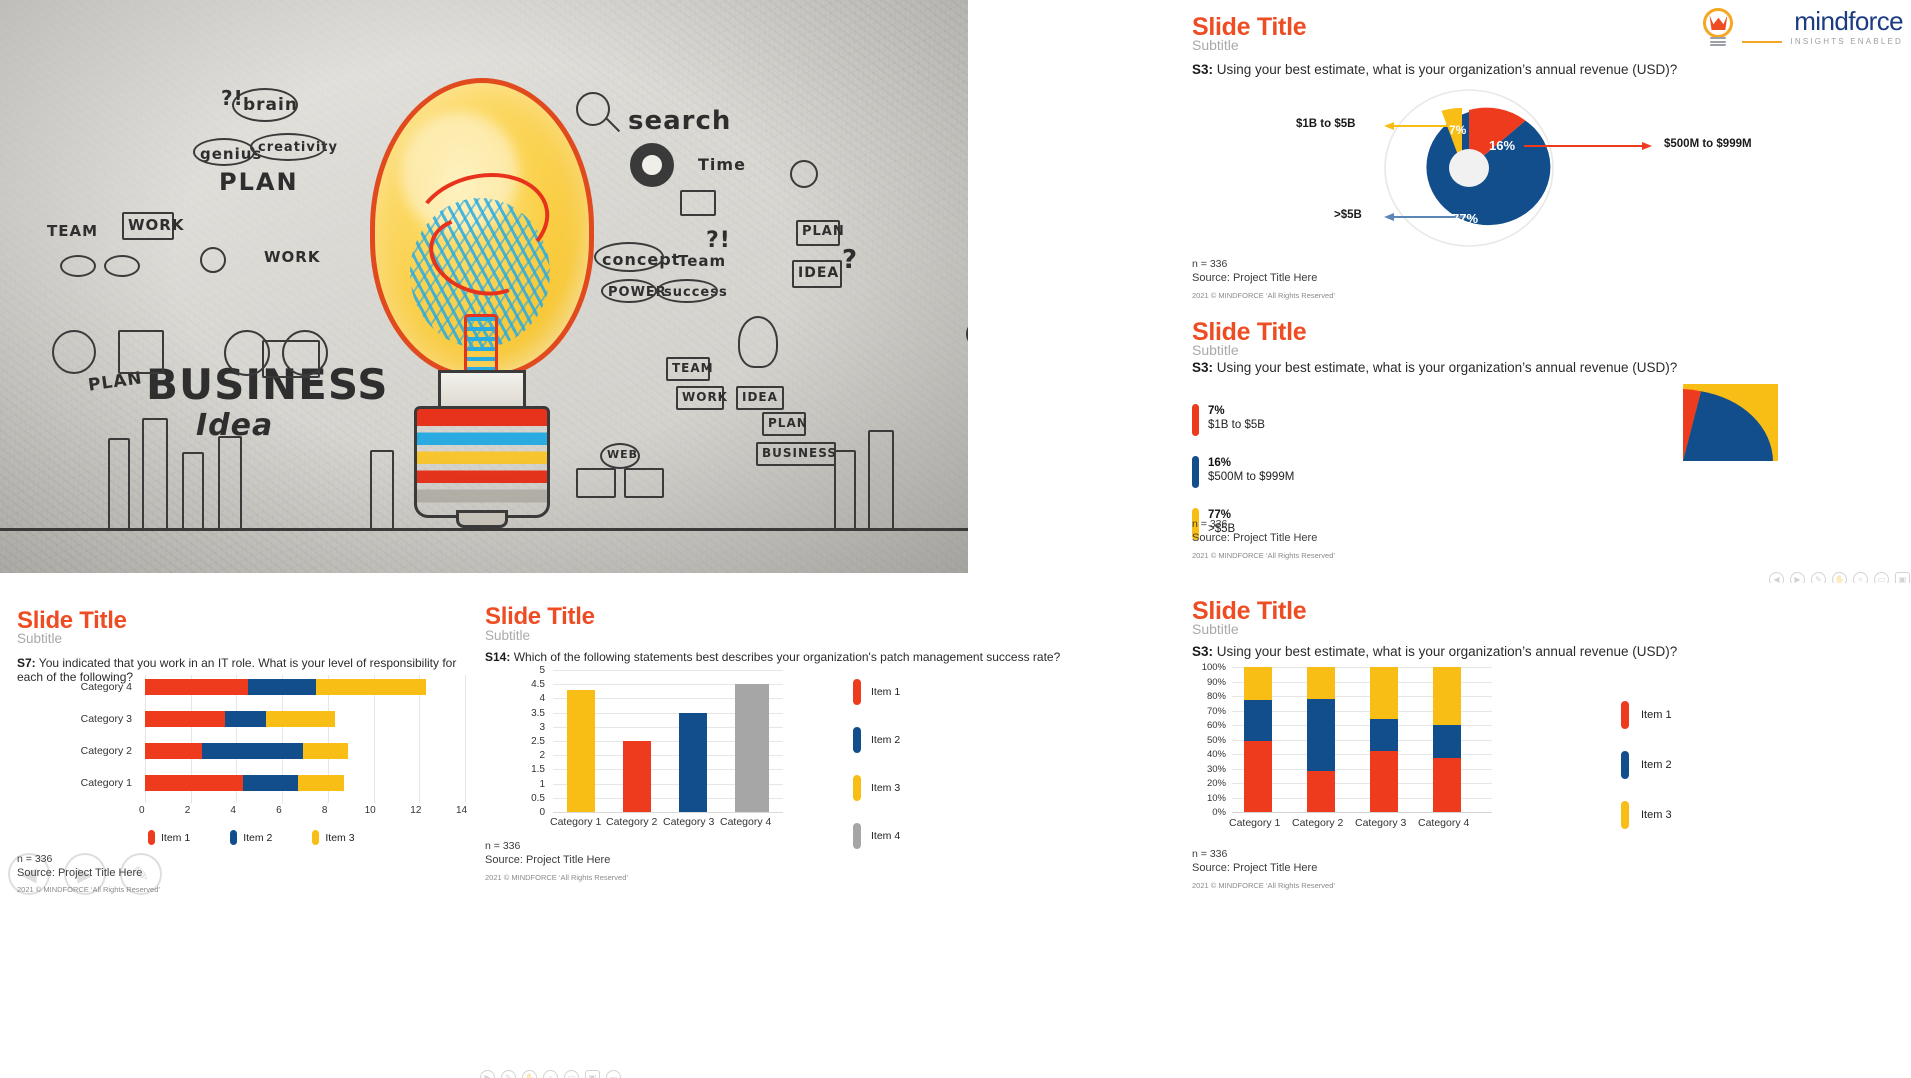 The width and height of the screenshot is (1911, 1078). What do you see at coordinates (1236, 425) in the screenshot?
I see `legend-label: $1B to $5B` at bounding box center [1236, 425].